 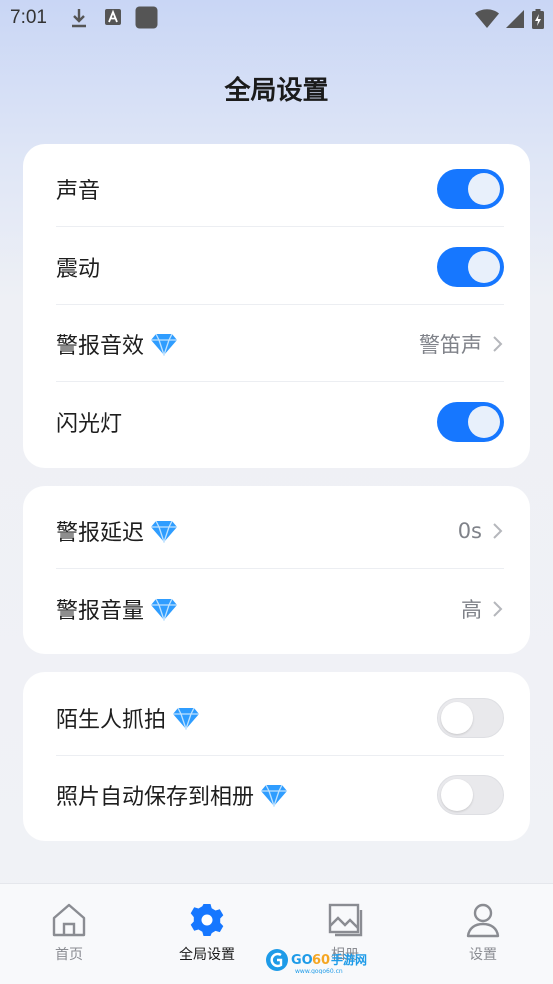 I want to click on nav-home-label: 首页, so click(x=69, y=955).